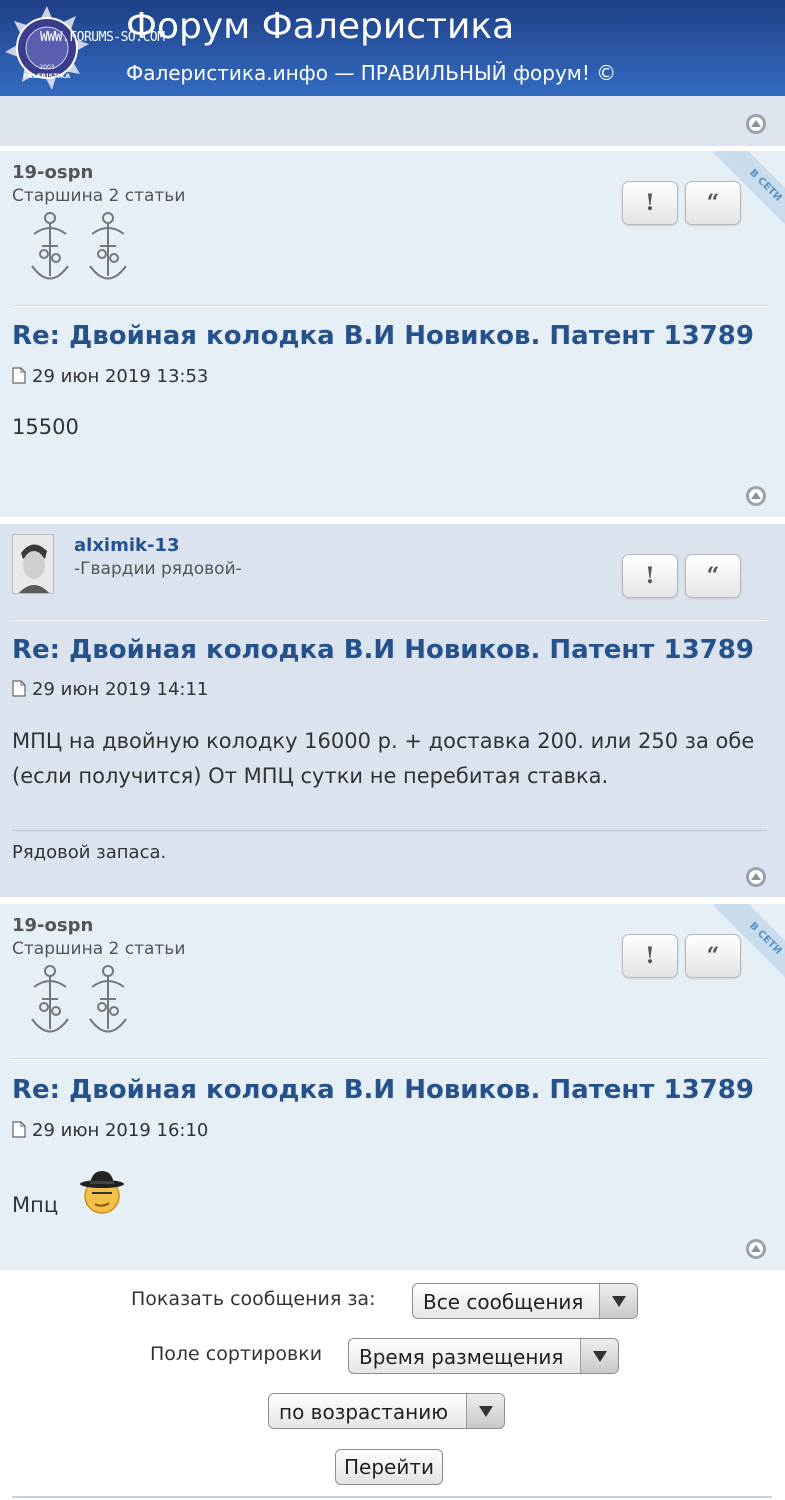 The width and height of the screenshot is (785, 1500). What do you see at coordinates (392, 121) in the screenshot?
I see `top-bar` at bounding box center [392, 121].